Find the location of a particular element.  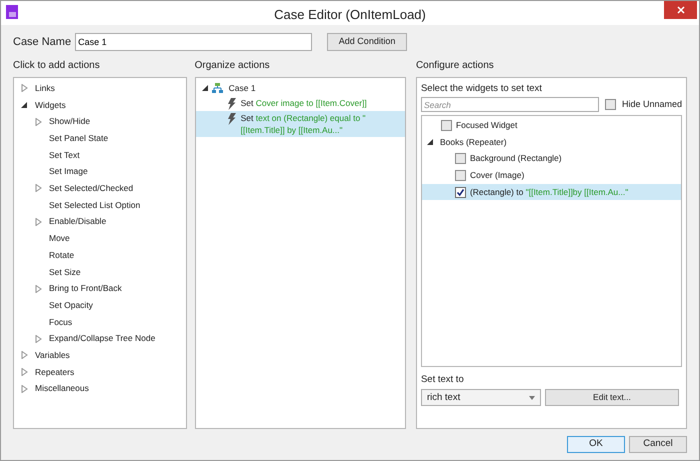

widget-row: Background (Rectangle) is located at coordinates (551, 159).